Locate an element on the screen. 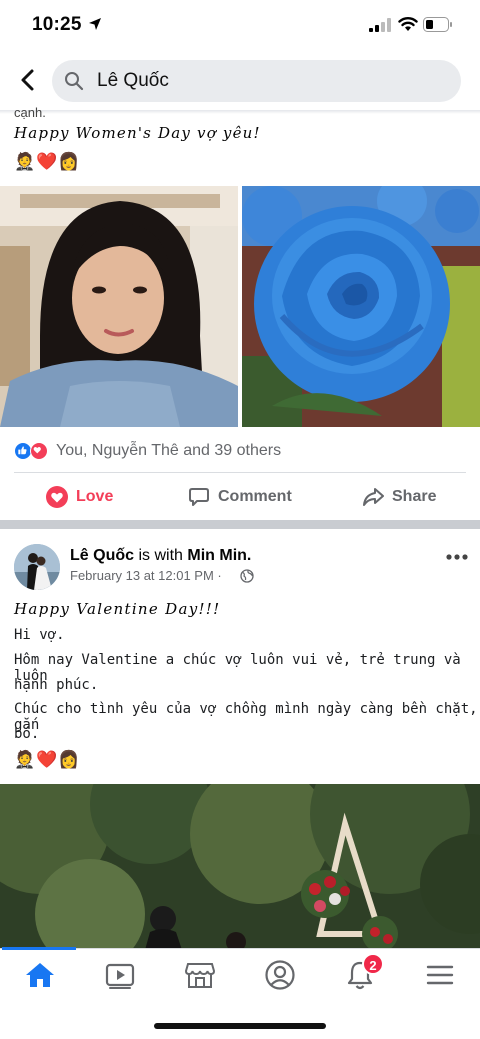 The height and width of the screenshot is (1039, 480). back-arrow-icon is located at coordinates (28, 80).